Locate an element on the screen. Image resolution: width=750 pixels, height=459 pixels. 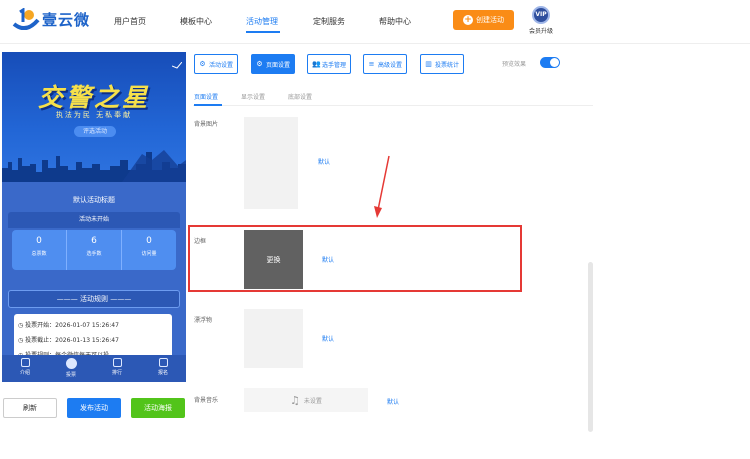
background-default-link: 默认 is located at coordinates (324, 161).